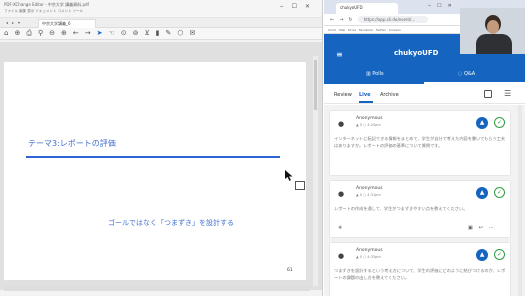 This screenshot has width=525, height=296. What do you see at coordinates (290, 270) in the screenshot?
I see `slide-page-number: 61` at bounding box center [290, 270].